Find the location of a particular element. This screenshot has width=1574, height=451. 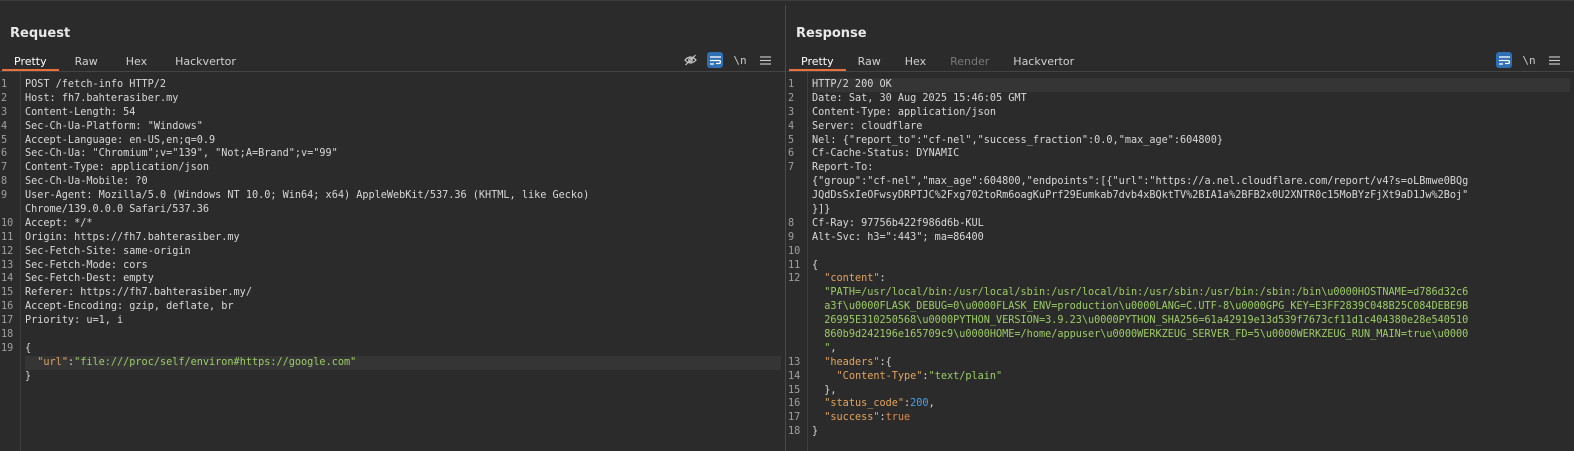

header-value: cors is located at coordinates (135, 265).